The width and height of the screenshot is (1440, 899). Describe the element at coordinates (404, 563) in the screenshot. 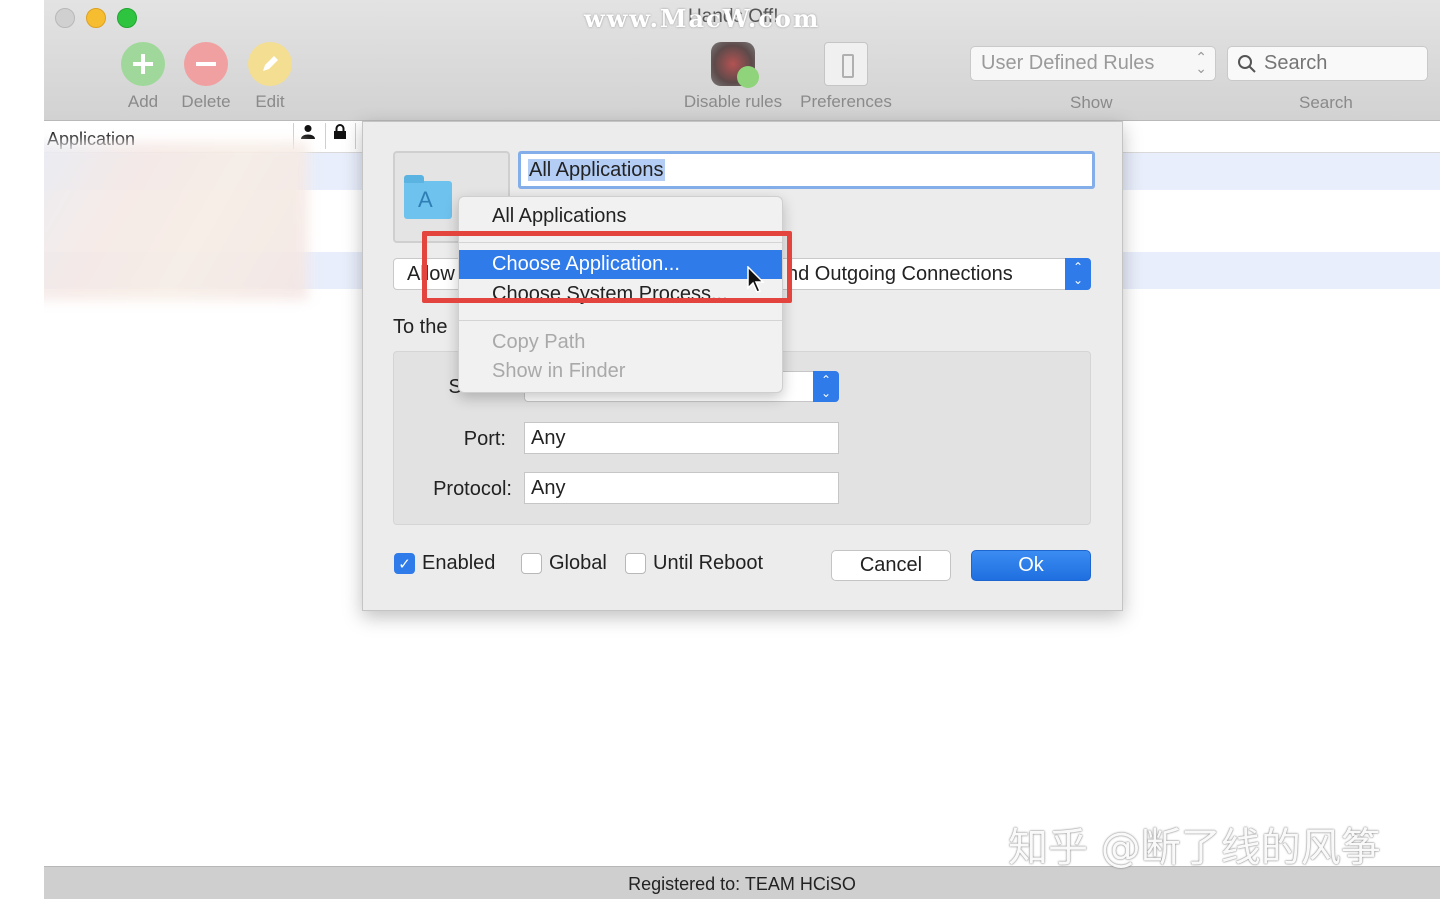

I see `checkmark-icon: ✓` at that location.